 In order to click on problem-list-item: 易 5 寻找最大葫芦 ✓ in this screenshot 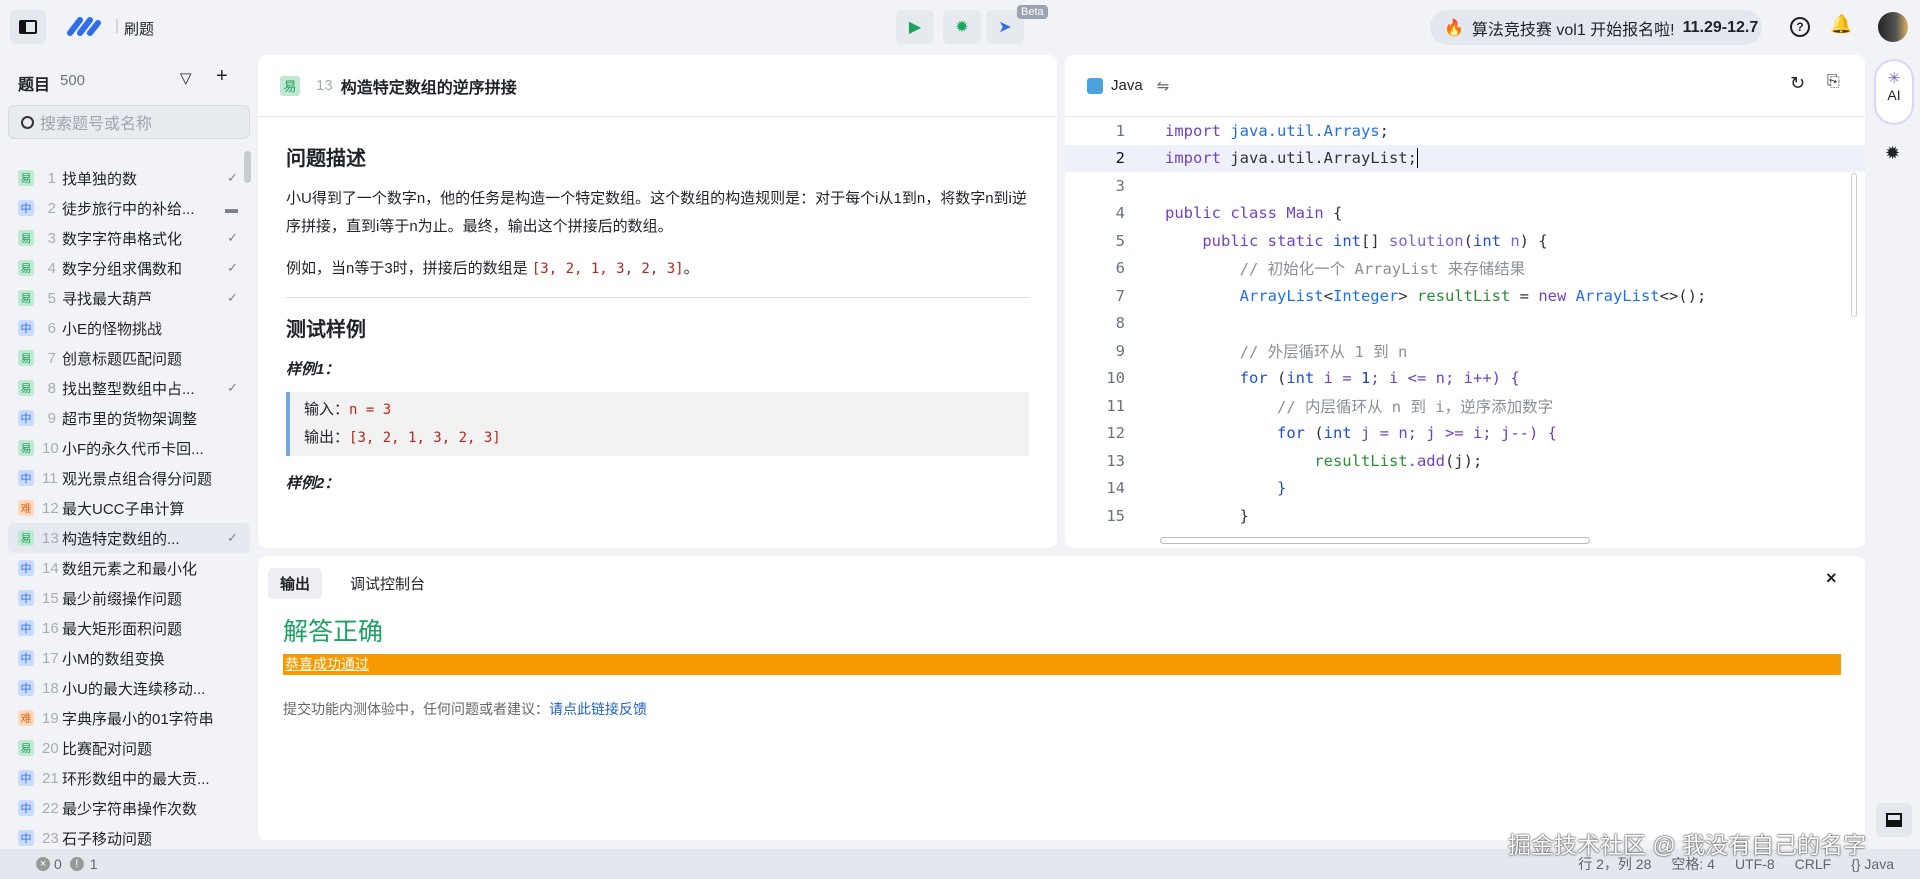, I will do `click(129, 298)`.